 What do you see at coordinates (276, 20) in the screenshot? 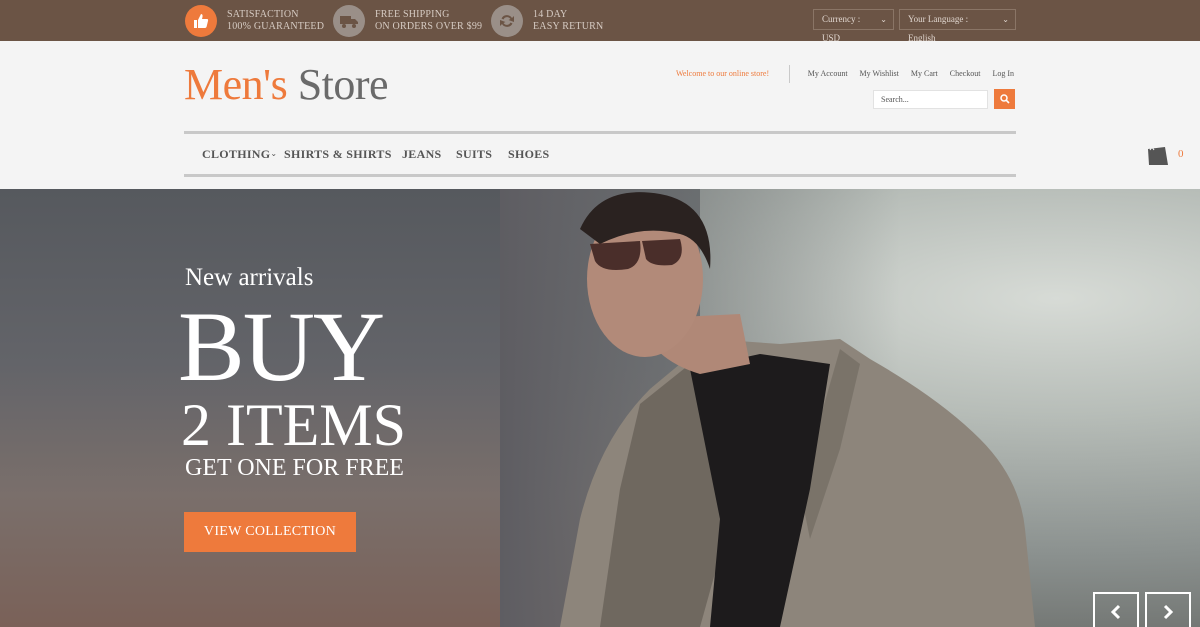
I see `feature-text: Satisfaction 100% Guaranteed` at bounding box center [276, 20].